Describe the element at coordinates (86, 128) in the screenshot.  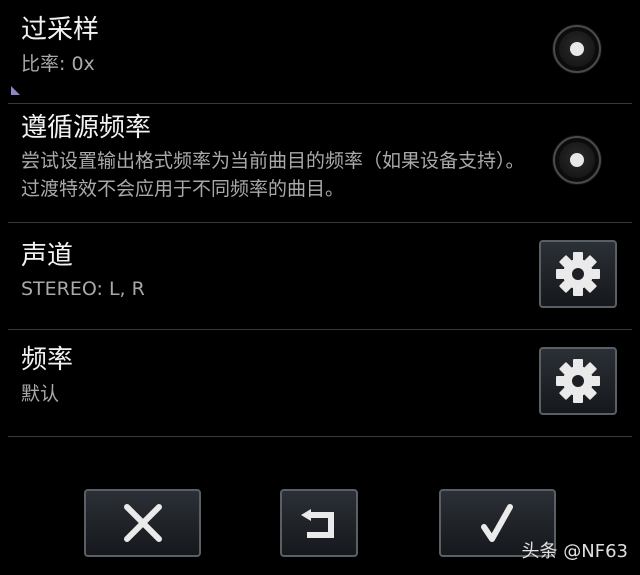
I see `setting-title: 遵循源频率` at that location.